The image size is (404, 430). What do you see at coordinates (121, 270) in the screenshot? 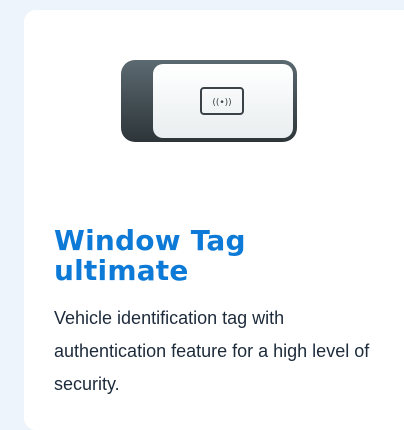
I see `product-title-line2: ultimate` at bounding box center [121, 270].